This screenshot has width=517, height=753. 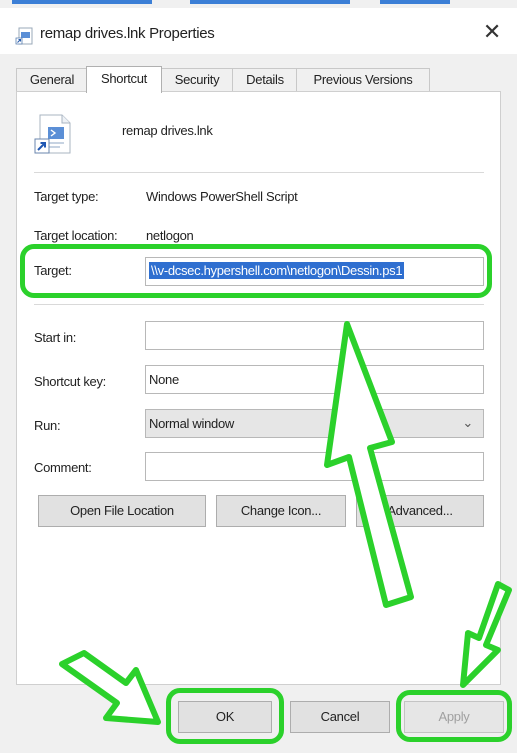 I want to click on arrow-to-ok, so click(x=110, y=687).